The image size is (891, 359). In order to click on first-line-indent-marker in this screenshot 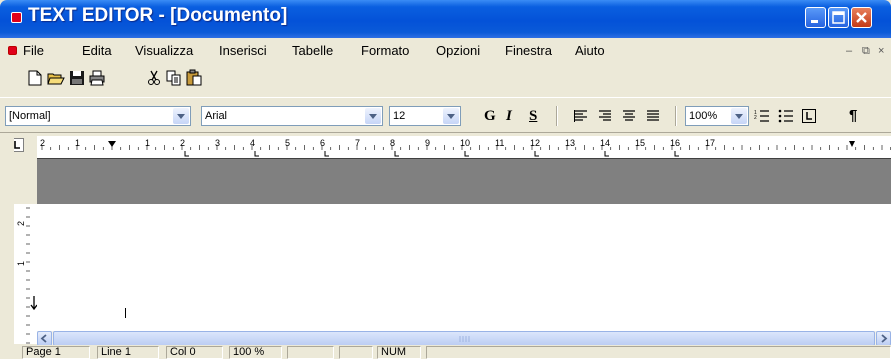, I will do `click(112, 144)`.